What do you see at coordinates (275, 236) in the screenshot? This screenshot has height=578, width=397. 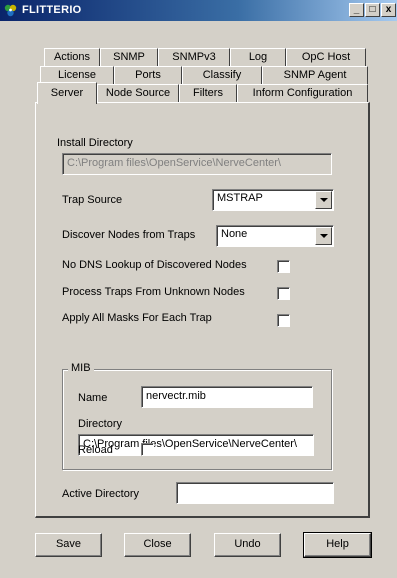 I see `discover-nodes-select: None` at bounding box center [275, 236].